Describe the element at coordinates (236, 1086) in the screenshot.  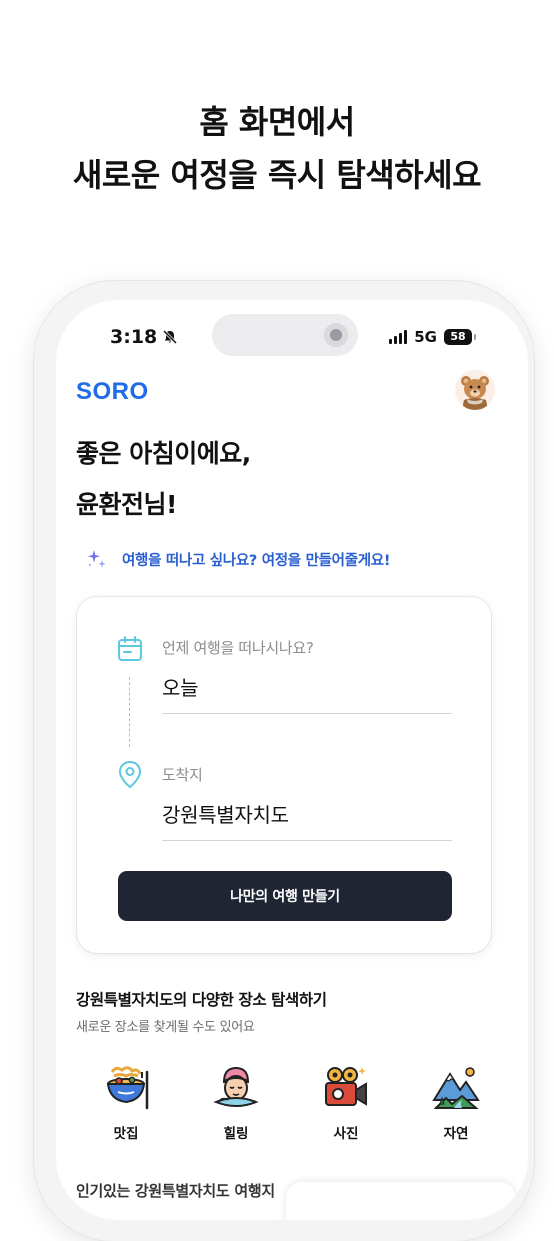
I see `spa-face-icon` at that location.